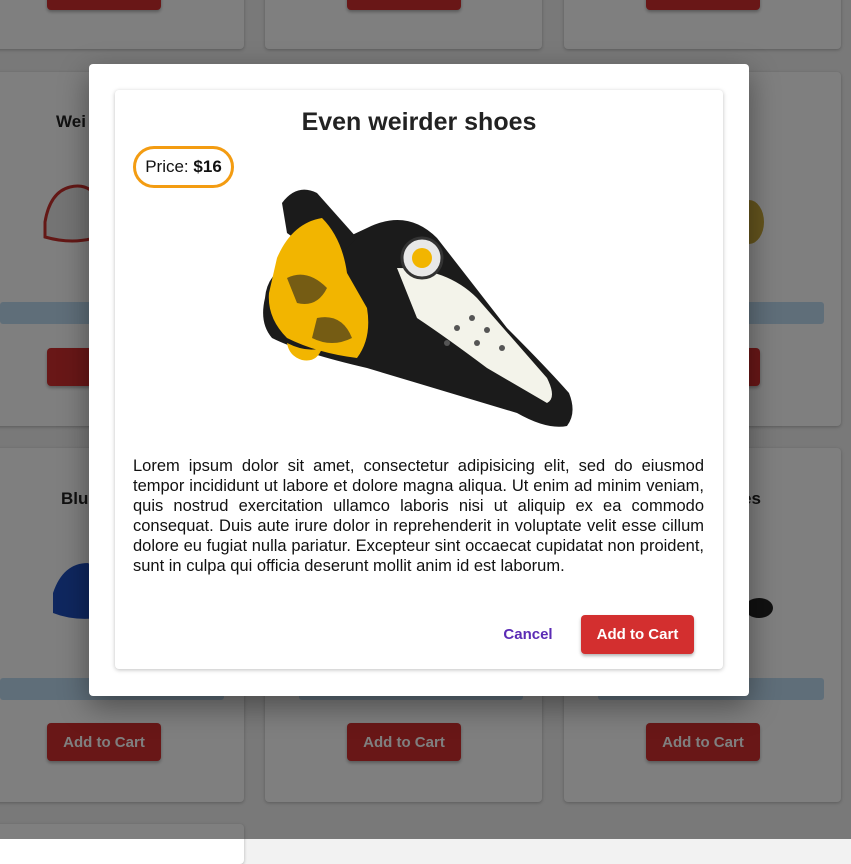 The width and height of the screenshot is (851, 864). What do you see at coordinates (637, 634) in the screenshot?
I see `add-to-cart-button: Add to Cart` at bounding box center [637, 634].